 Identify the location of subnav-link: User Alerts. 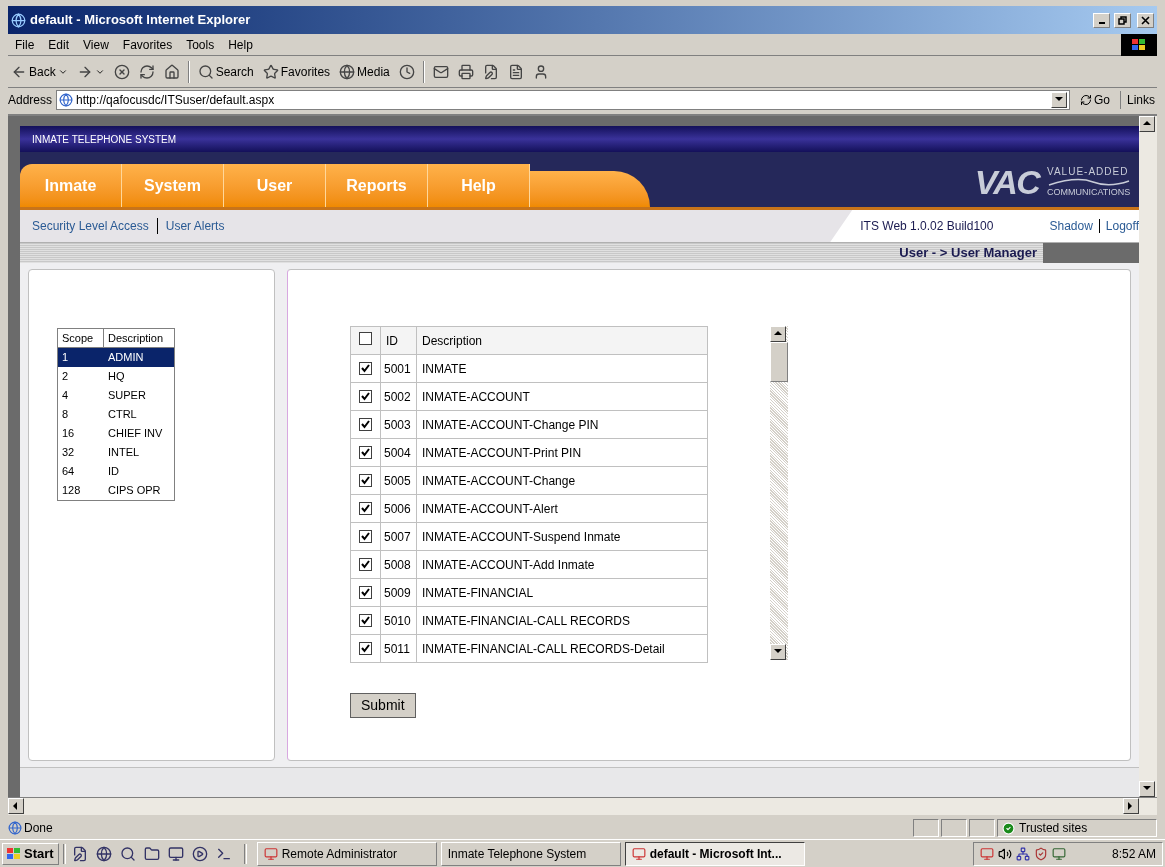
(195, 226).